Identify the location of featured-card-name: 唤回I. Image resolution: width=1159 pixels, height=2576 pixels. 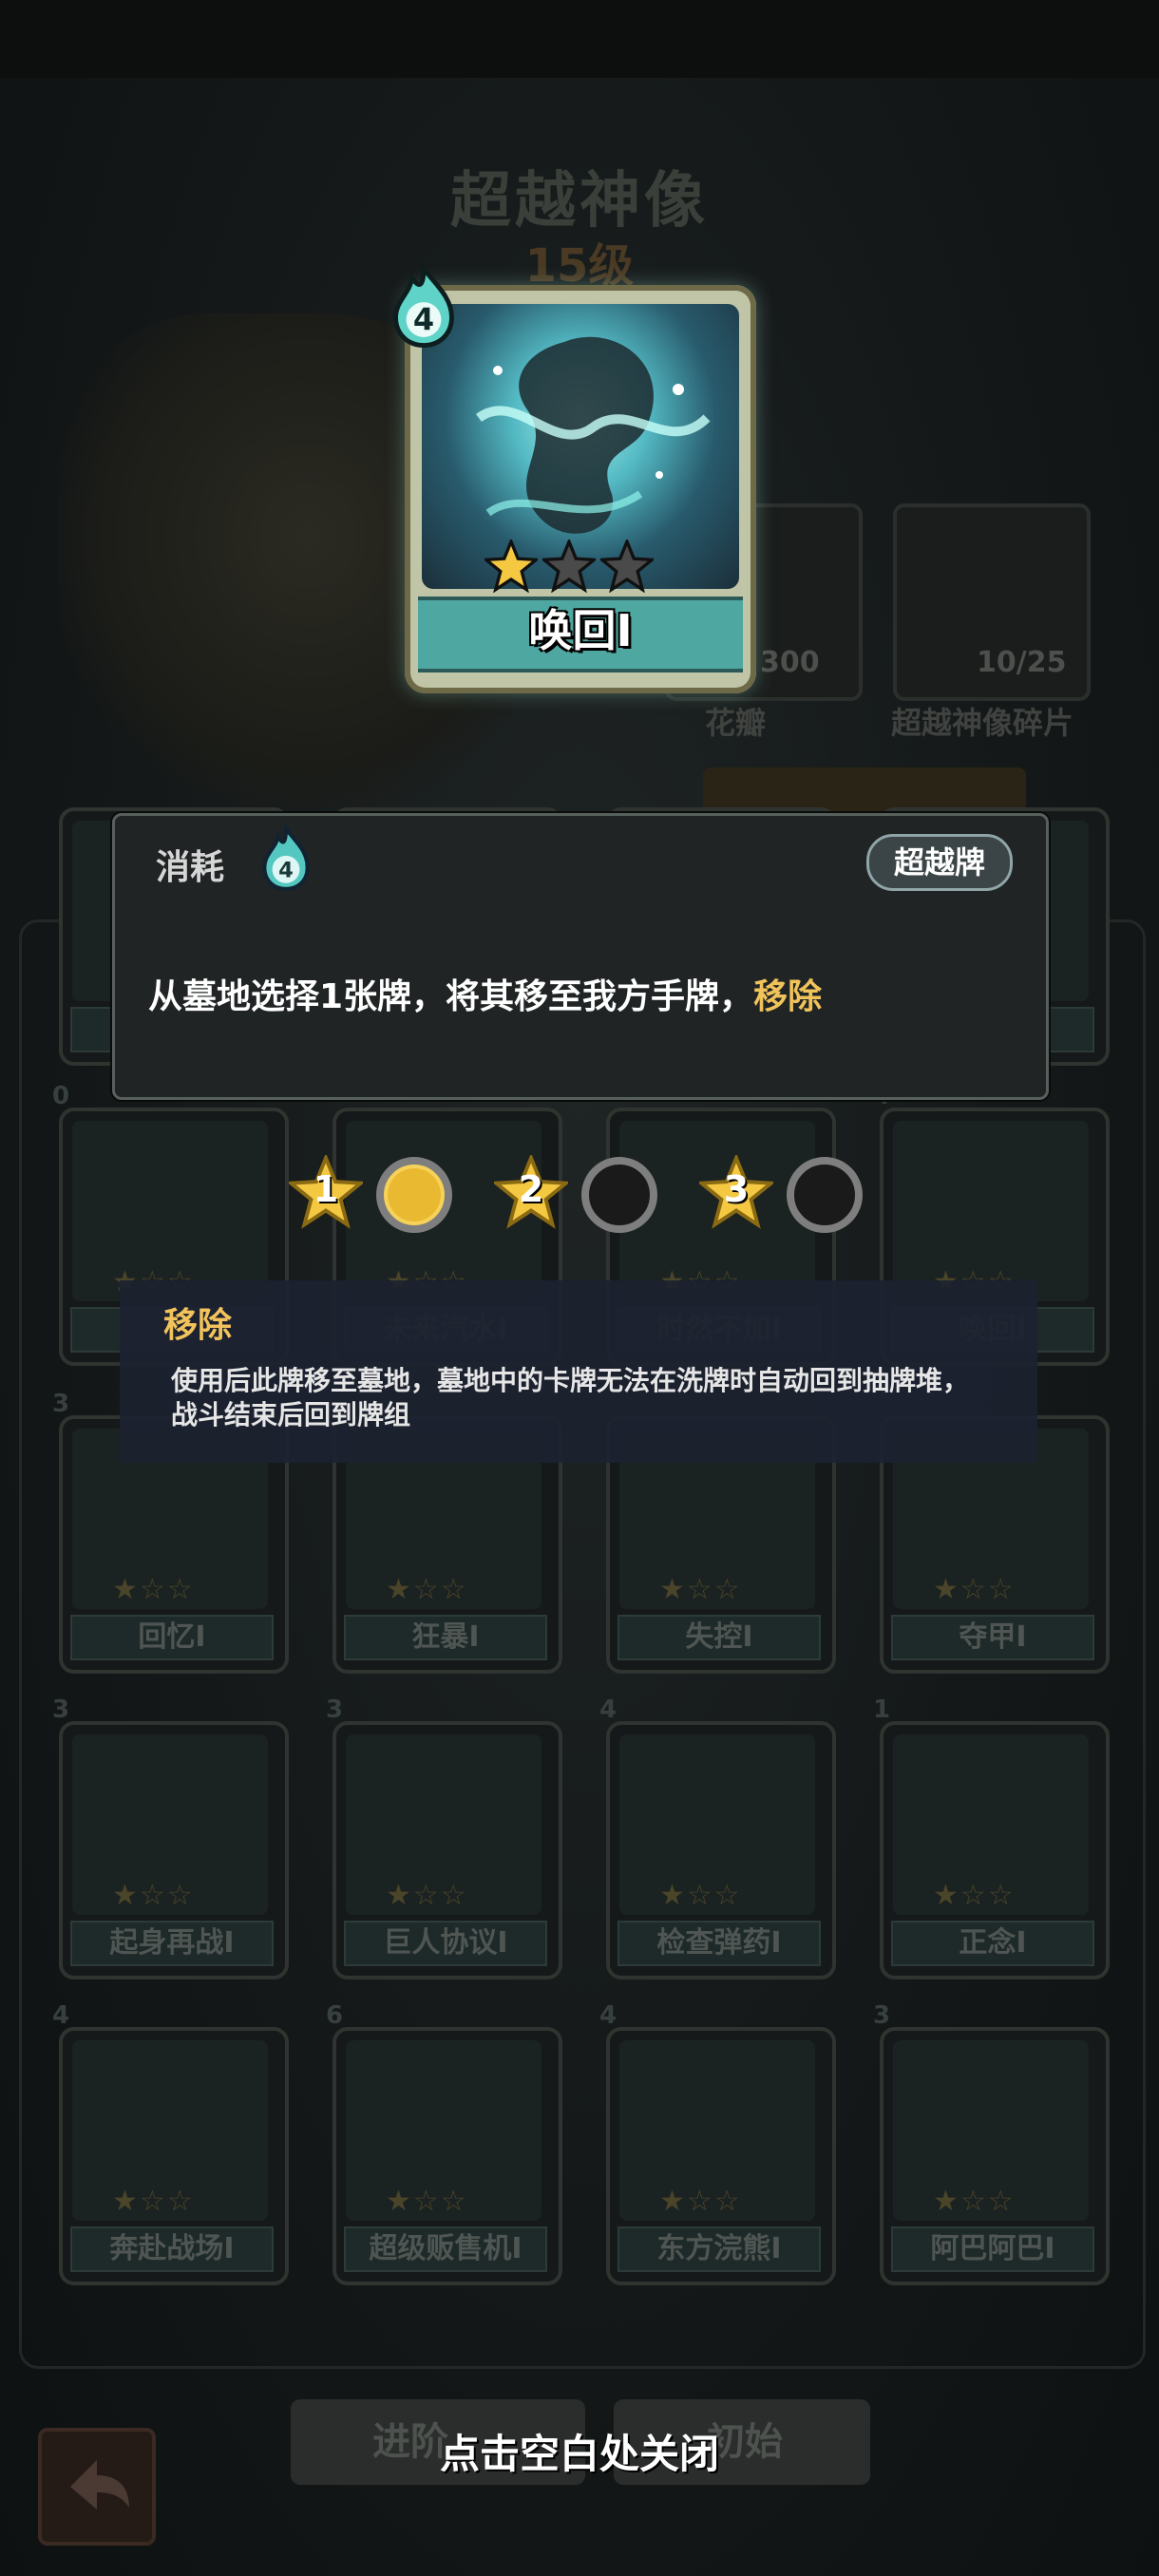
(580, 630).